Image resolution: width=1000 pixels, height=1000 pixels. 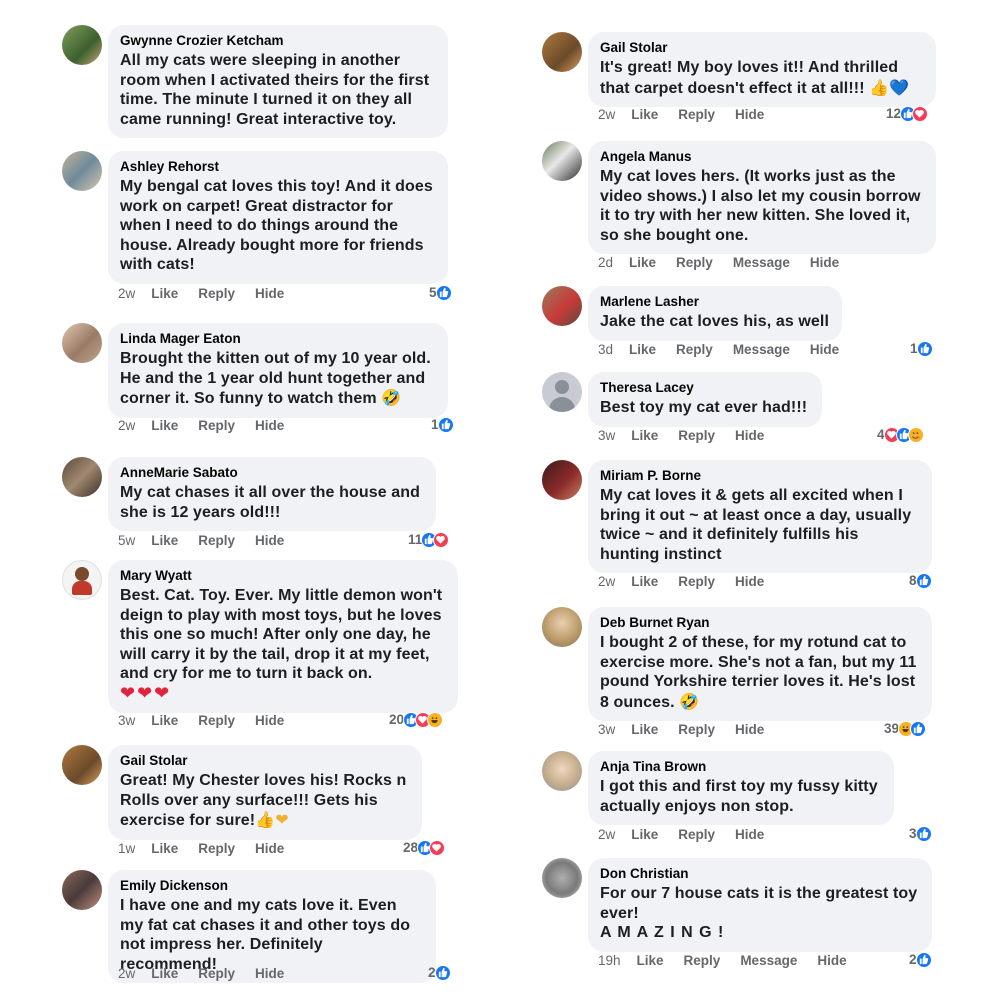 I want to click on reactions: 20, so click(x=416, y=720).